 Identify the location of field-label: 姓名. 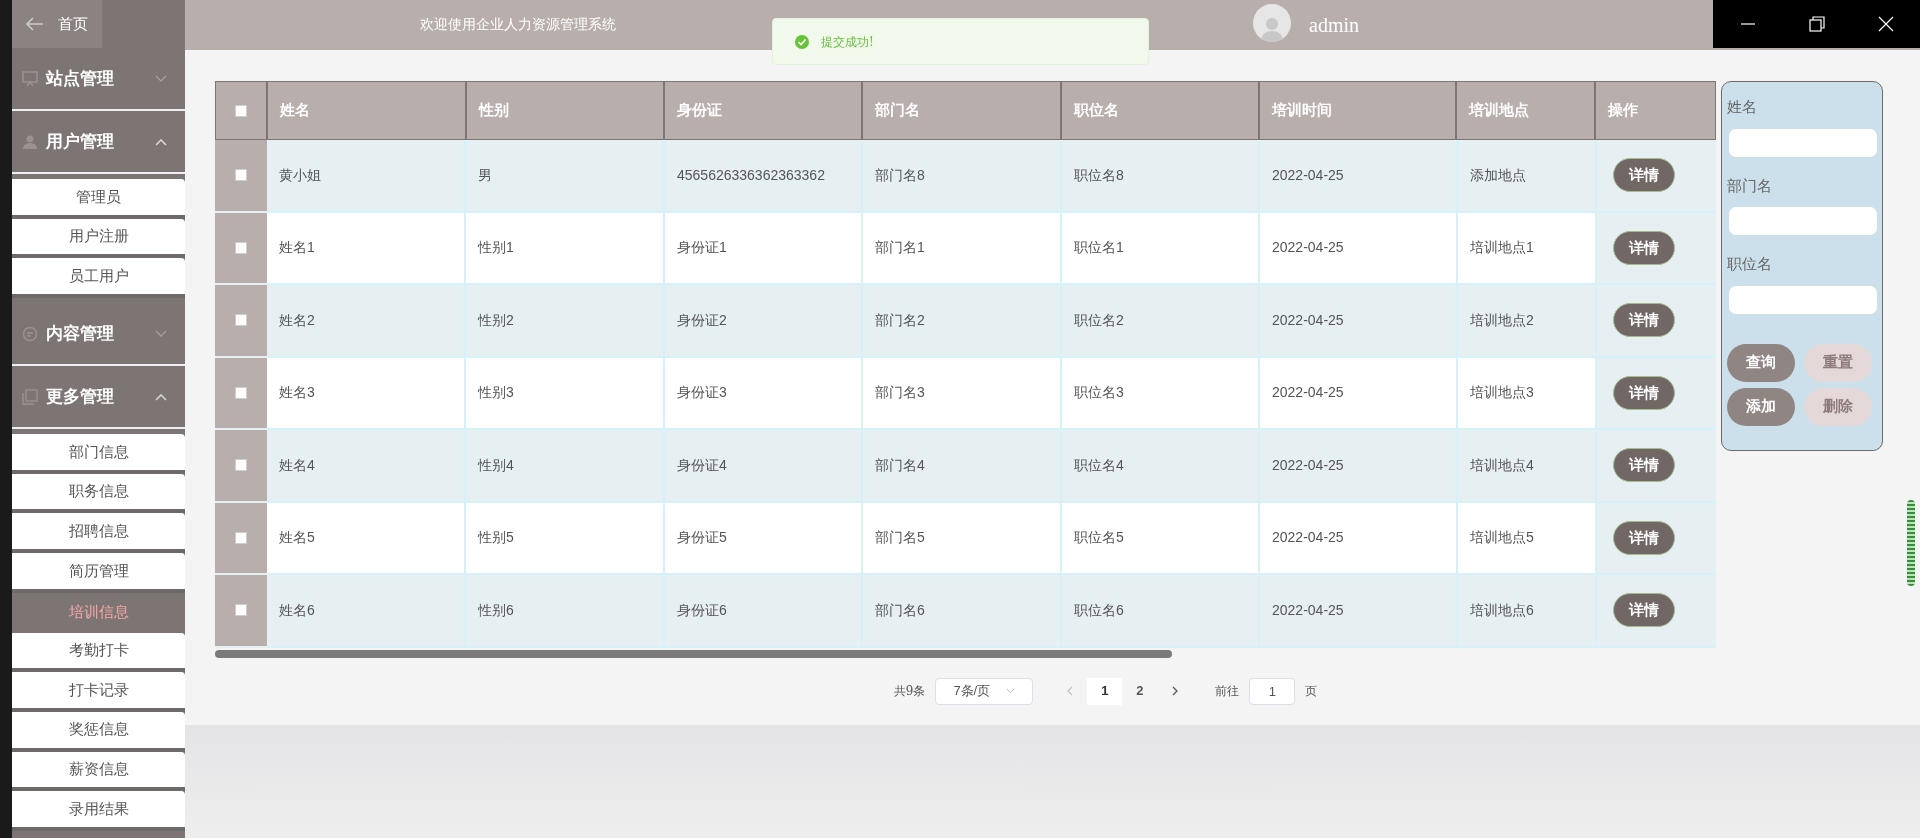
(1742, 107).